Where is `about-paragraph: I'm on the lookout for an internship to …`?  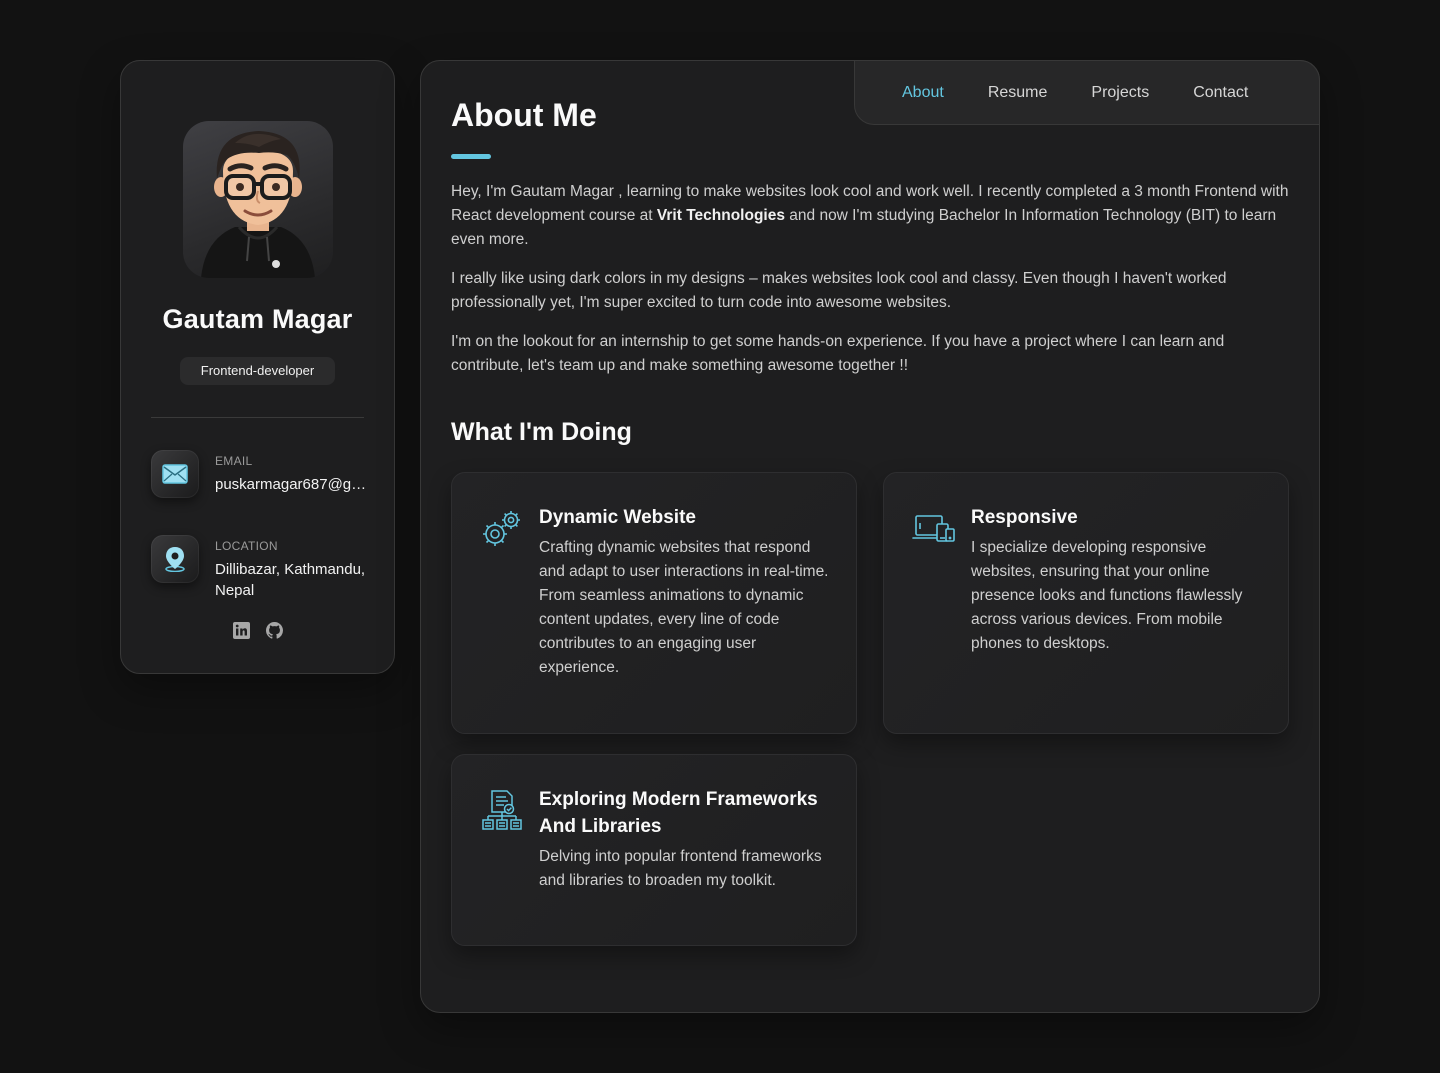 about-paragraph: I'm on the lookout for an internship to … is located at coordinates (838, 353).